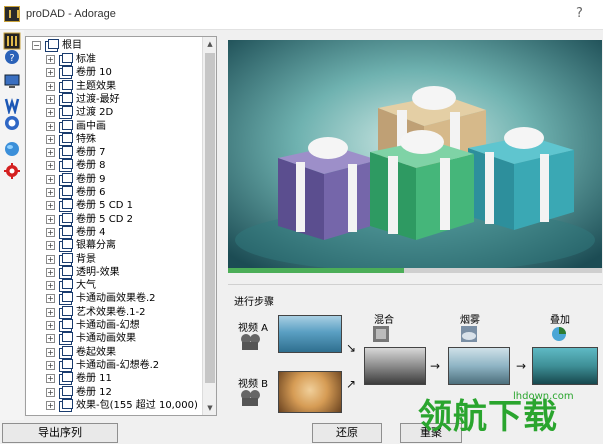 This screenshot has width=603, height=444. I want to click on tree-item-label: 卡通动画效果卷.2, so click(116, 299).